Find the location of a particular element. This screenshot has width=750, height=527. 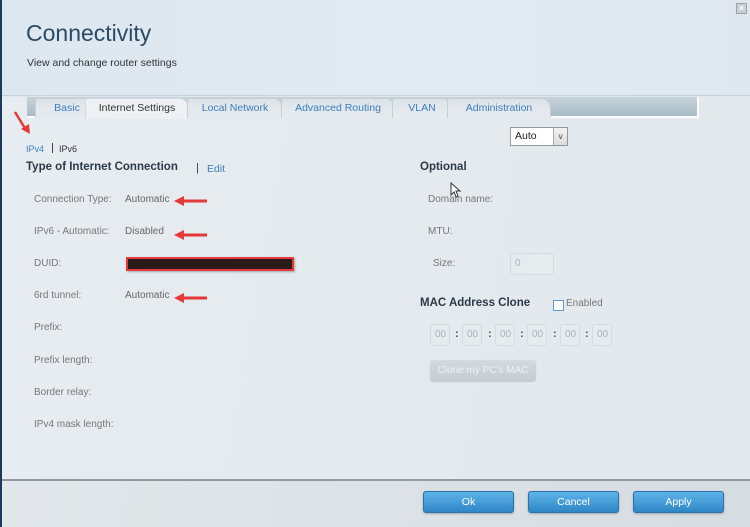

annotation-arrow-ipv4 is located at coordinates (21, 122).